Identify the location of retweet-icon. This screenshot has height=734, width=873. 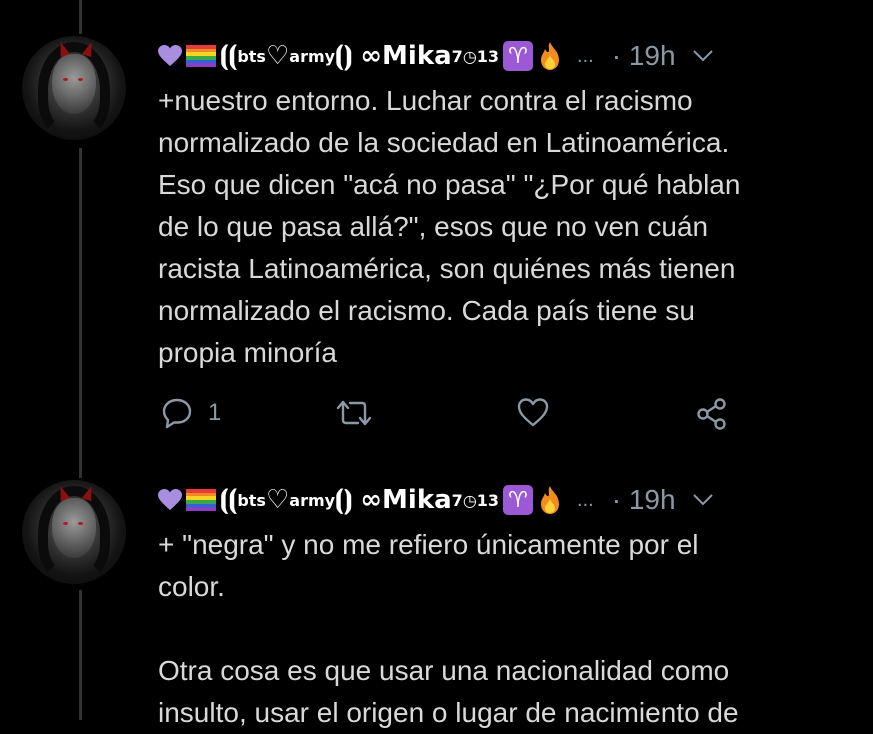
(354, 413).